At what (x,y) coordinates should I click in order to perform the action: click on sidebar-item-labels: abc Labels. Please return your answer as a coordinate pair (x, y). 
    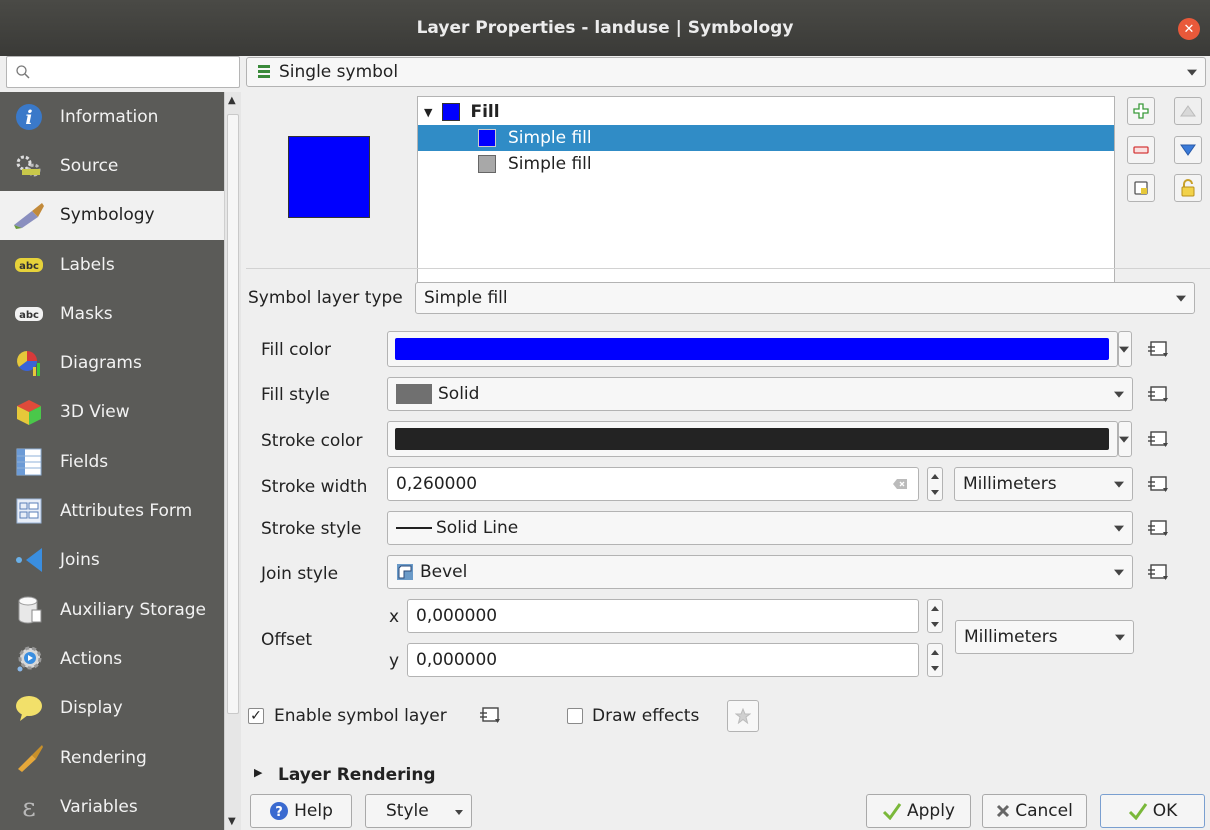
    Looking at the image, I should click on (112, 264).